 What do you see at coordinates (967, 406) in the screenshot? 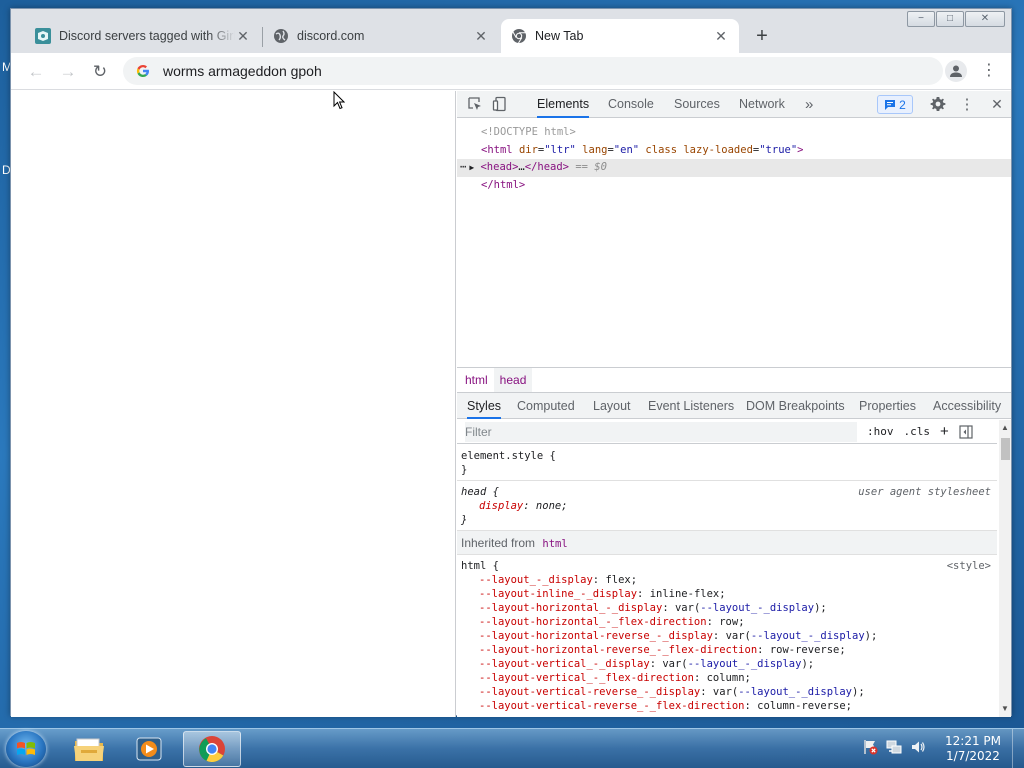
I see `tab-accessibility: Accessibility` at bounding box center [967, 406].